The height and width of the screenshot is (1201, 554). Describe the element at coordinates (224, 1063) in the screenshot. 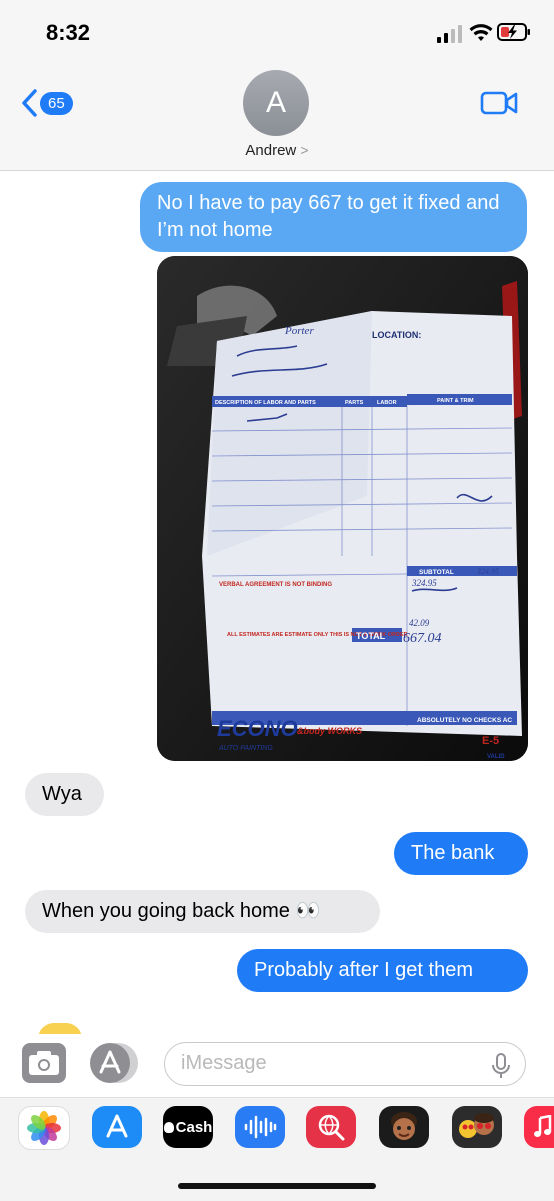

I see `imessage-placeholder: iMessage` at that location.